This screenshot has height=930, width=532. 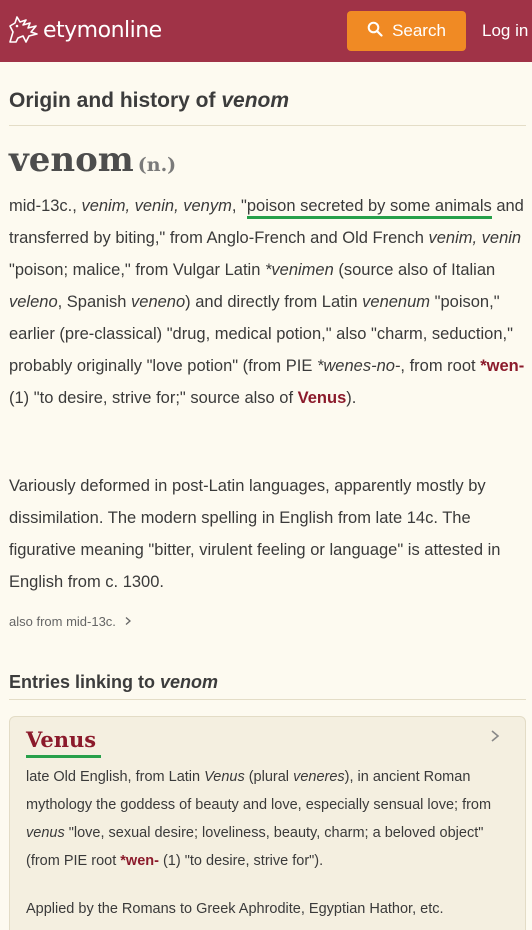 What do you see at coordinates (322, 398) in the screenshot?
I see `link-venus: Venus` at bounding box center [322, 398].